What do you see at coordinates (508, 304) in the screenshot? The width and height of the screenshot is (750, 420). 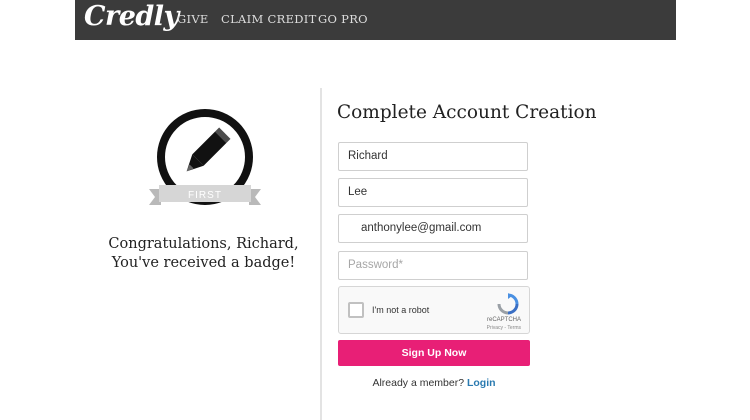 I see `recaptcha-icon` at bounding box center [508, 304].